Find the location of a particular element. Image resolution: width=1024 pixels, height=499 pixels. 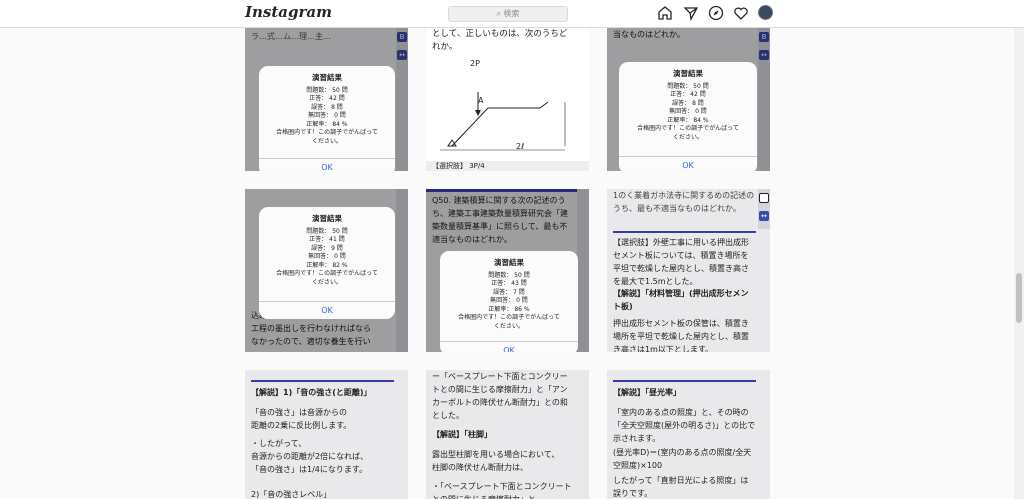

dialog-line: 正答： 43 問 is located at coordinates (509, 283).